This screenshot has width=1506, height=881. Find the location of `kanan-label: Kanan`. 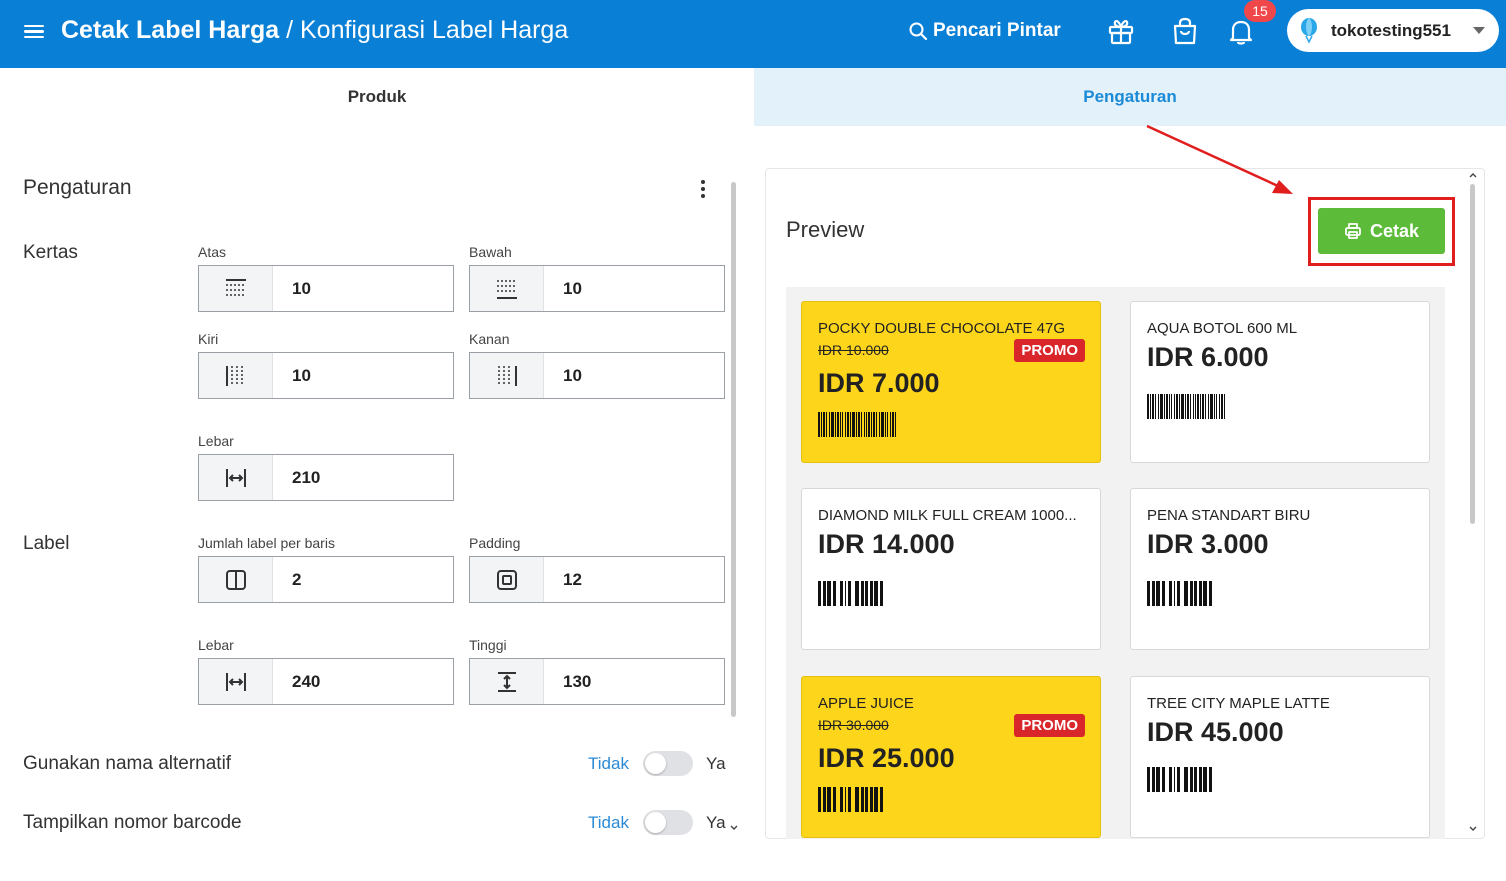

kanan-label: Kanan is located at coordinates (489, 339).